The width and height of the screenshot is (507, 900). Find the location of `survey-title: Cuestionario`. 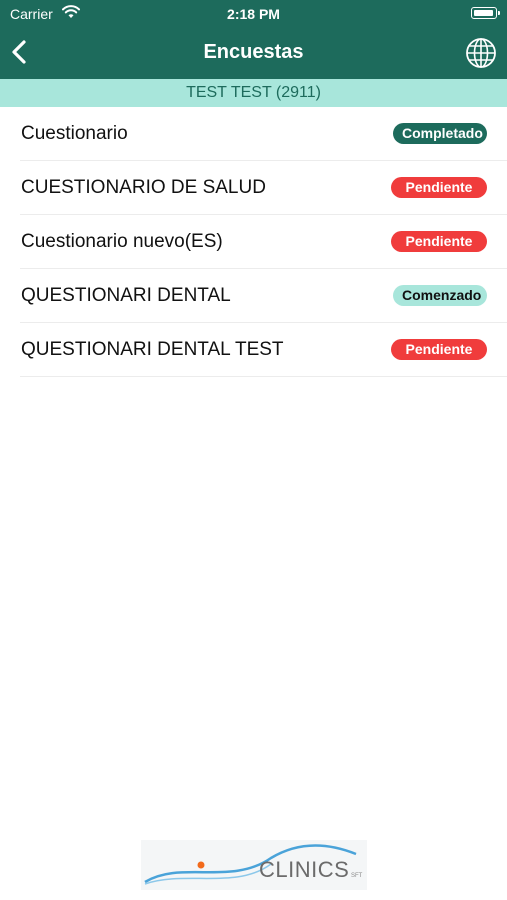

survey-title: Cuestionario is located at coordinates (74, 133).